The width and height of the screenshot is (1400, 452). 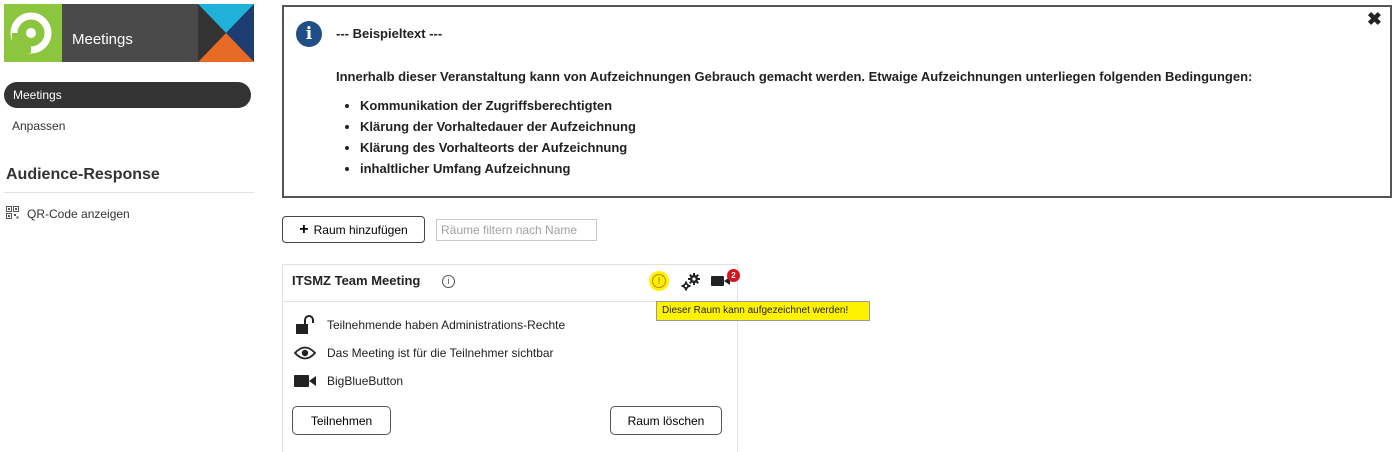 I want to click on info-list-item: Kommunikation der Zugriffsberechtigten, so click(x=498, y=105).